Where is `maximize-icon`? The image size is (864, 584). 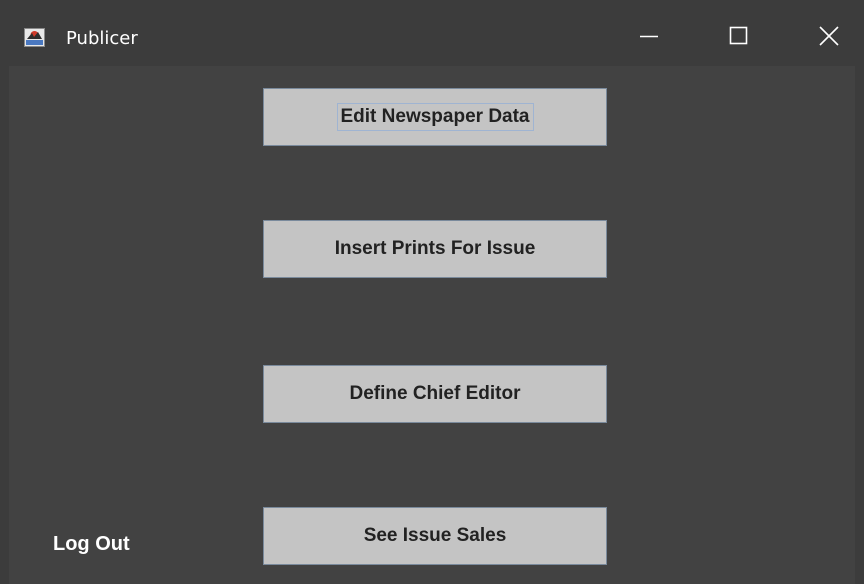
maximize-icon is located at coordinates (738, 35).